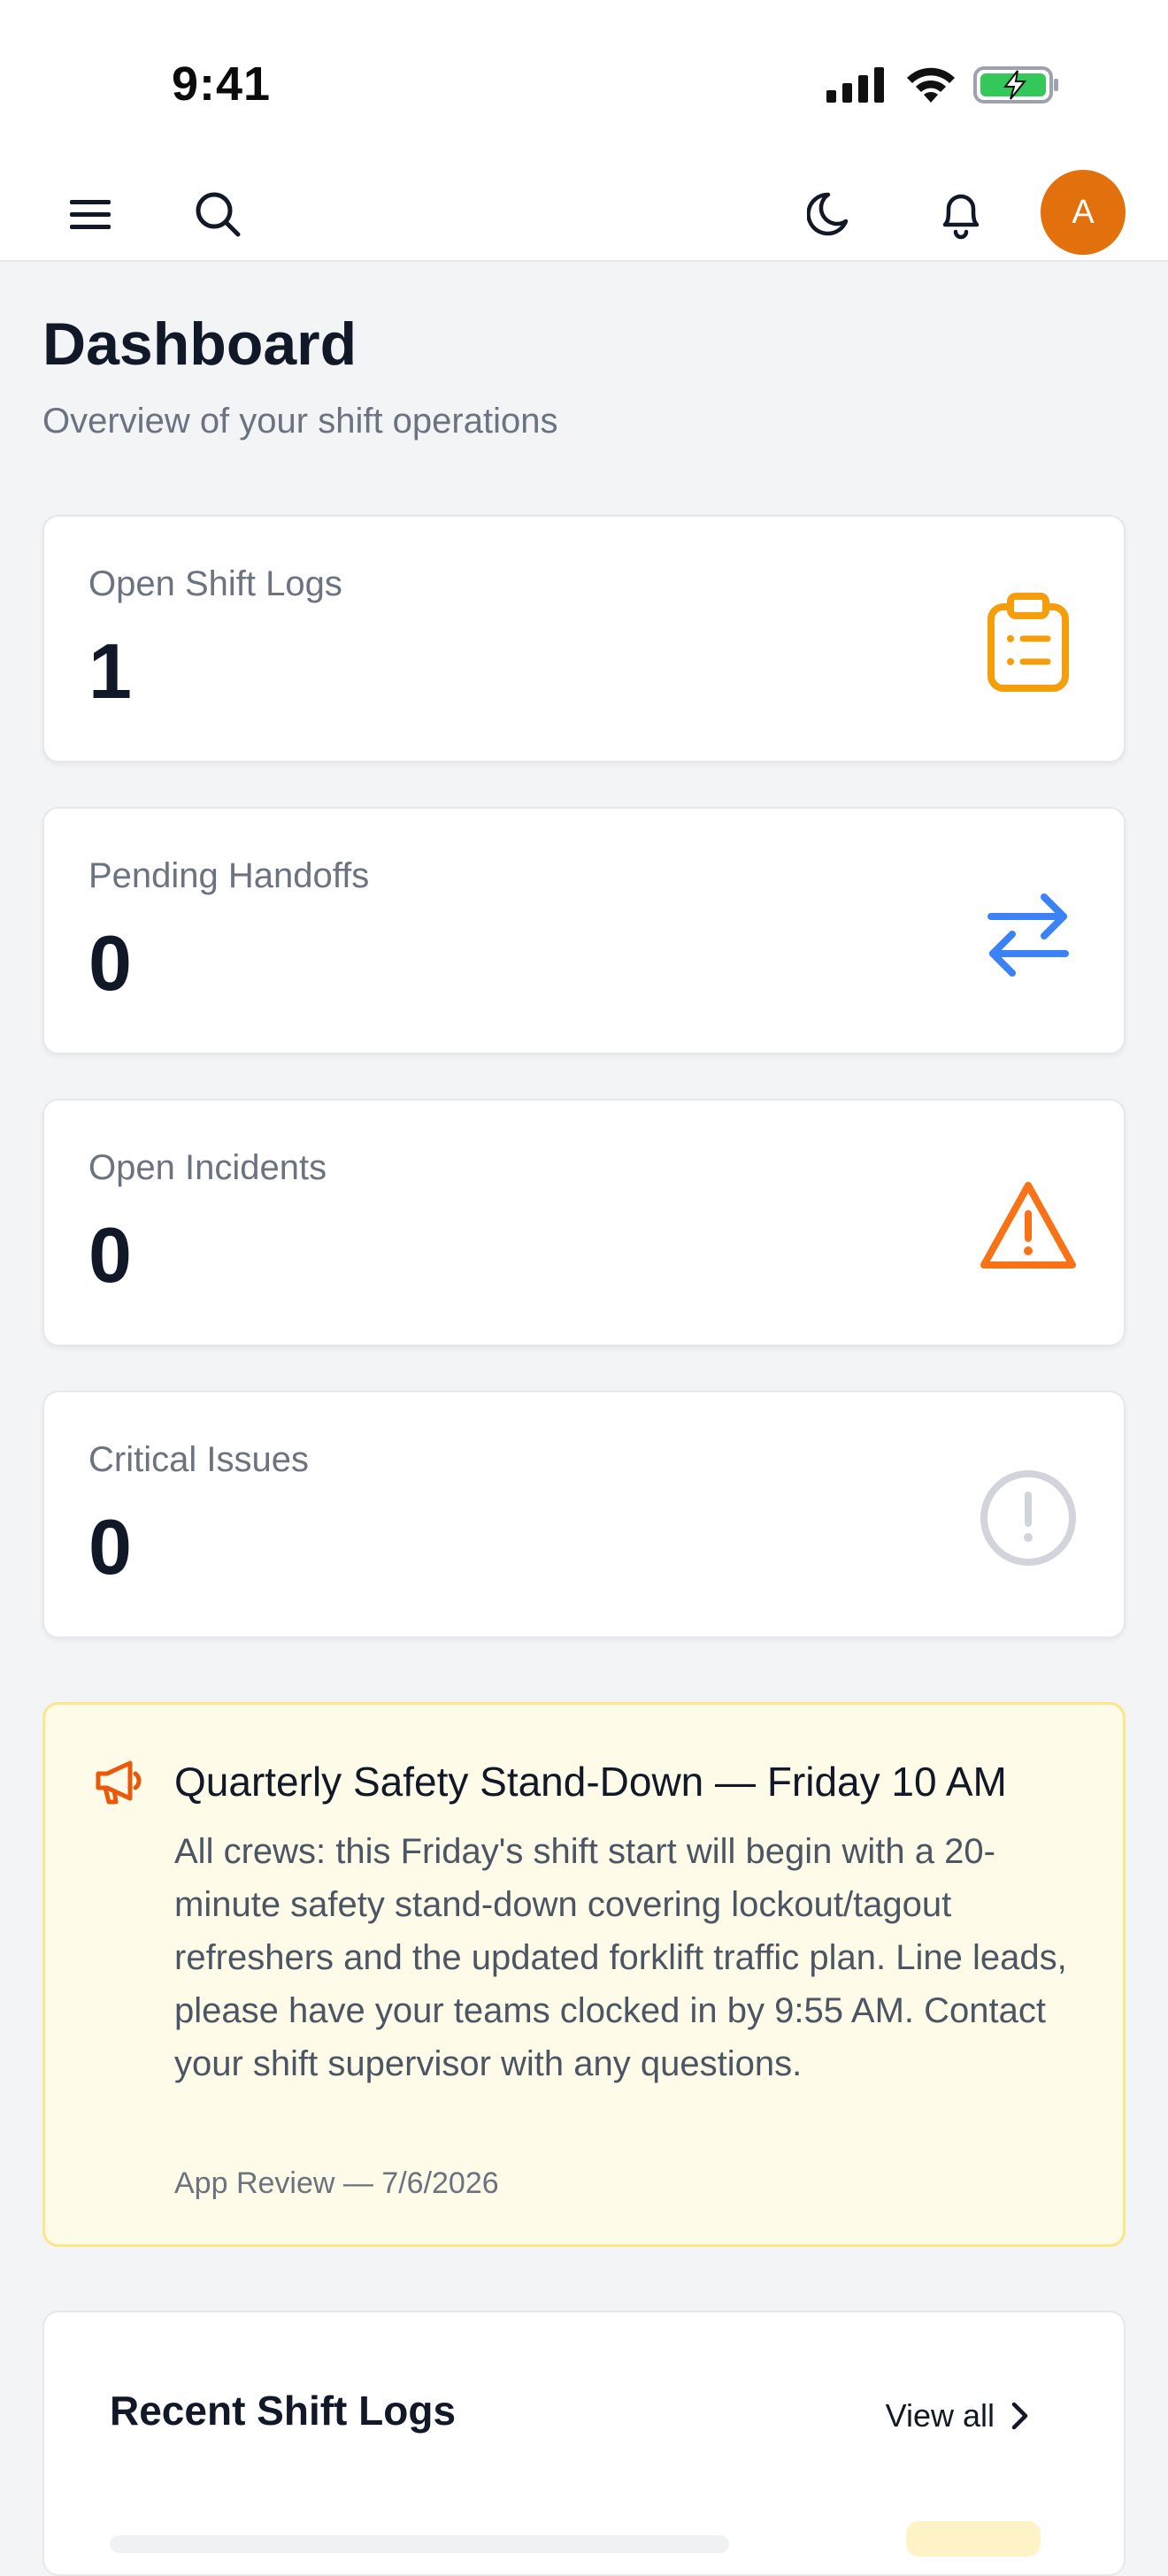 The height and width of the screenshot is (2576, 1168). I want to click on stat-value: 1, so click(110, 671).